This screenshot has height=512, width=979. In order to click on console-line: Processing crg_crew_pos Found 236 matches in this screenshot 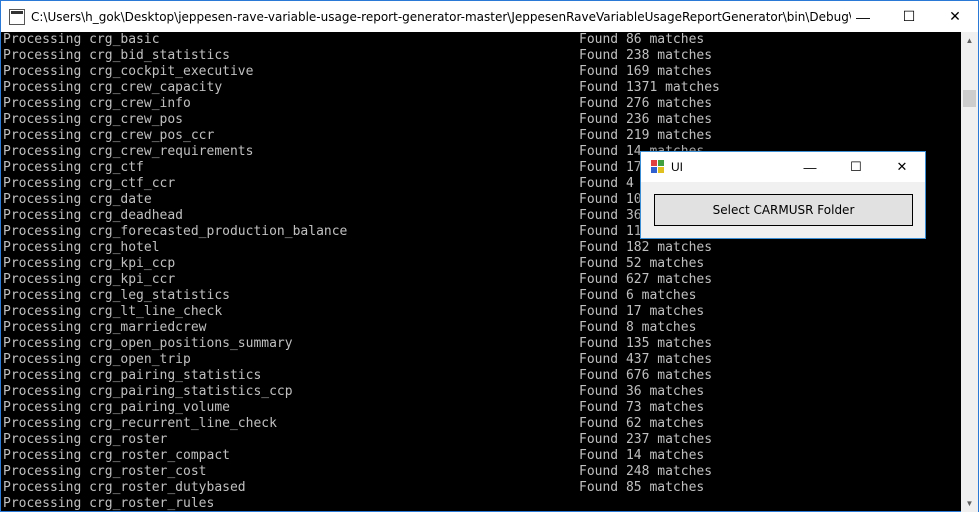, I will do `click(481, 120)`.